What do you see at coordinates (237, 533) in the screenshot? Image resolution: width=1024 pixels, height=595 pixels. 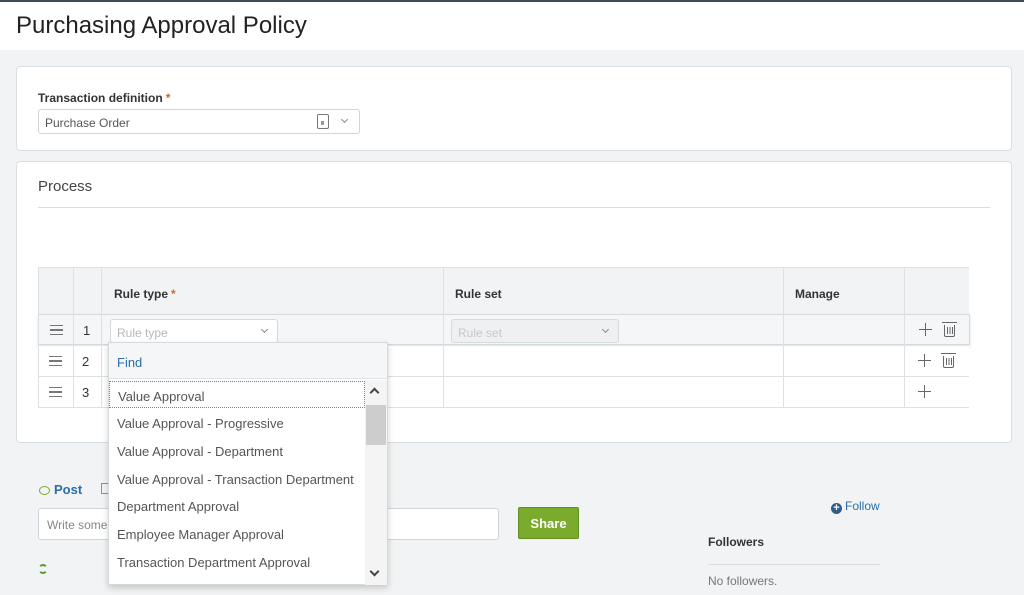 I see `dropdown-option: Employee Manager Approval` at bounding box center [237, 533].